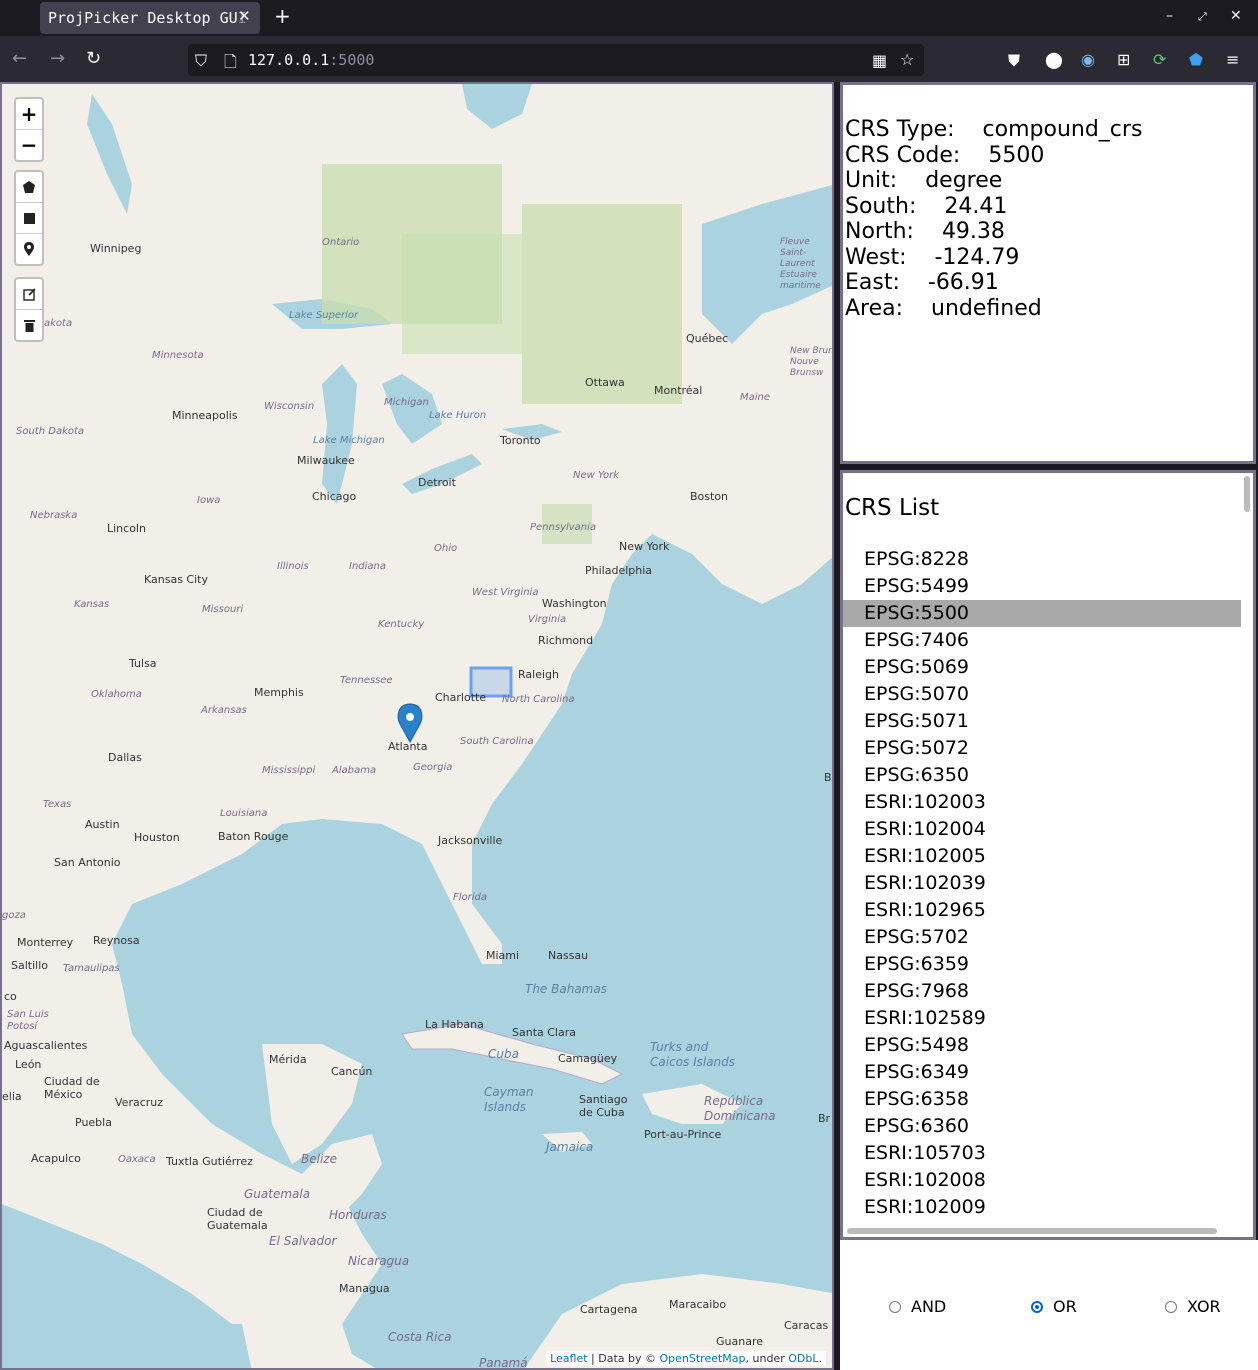 This screenshot has width=1258, height=1370. Describe the element at coordinates (1042, 1153) in the screenshot. I see `crs-list-item: ESRI:105703` at that location.